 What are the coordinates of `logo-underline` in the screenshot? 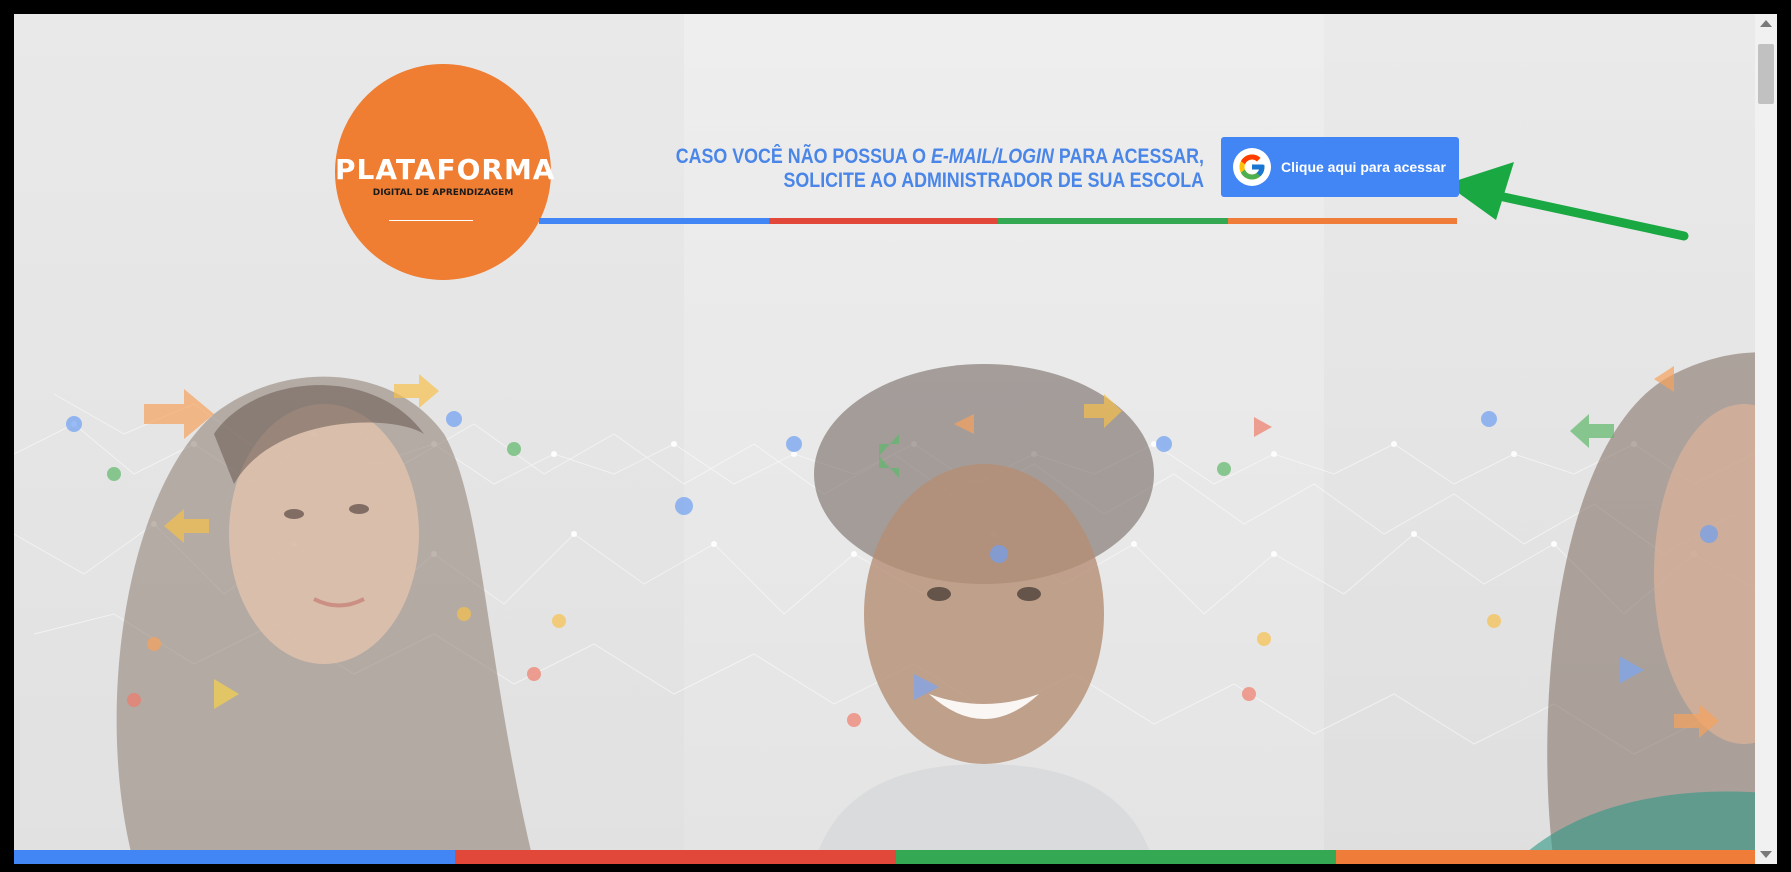 It's located at (431, 220).